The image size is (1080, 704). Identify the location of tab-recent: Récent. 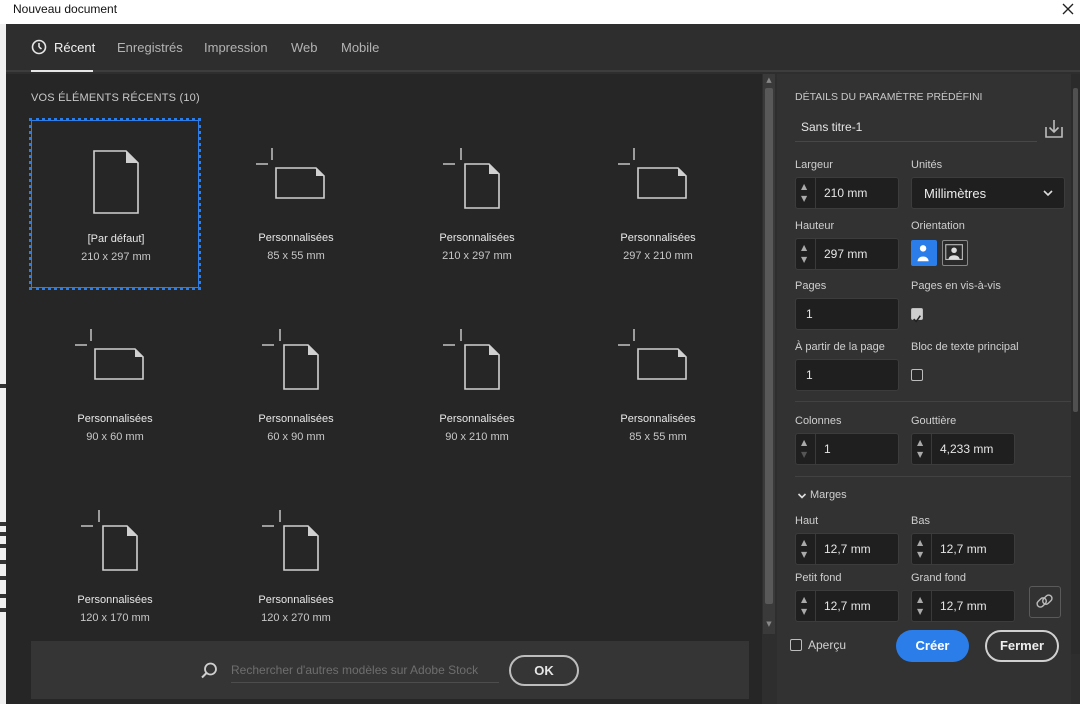
(74, 47).